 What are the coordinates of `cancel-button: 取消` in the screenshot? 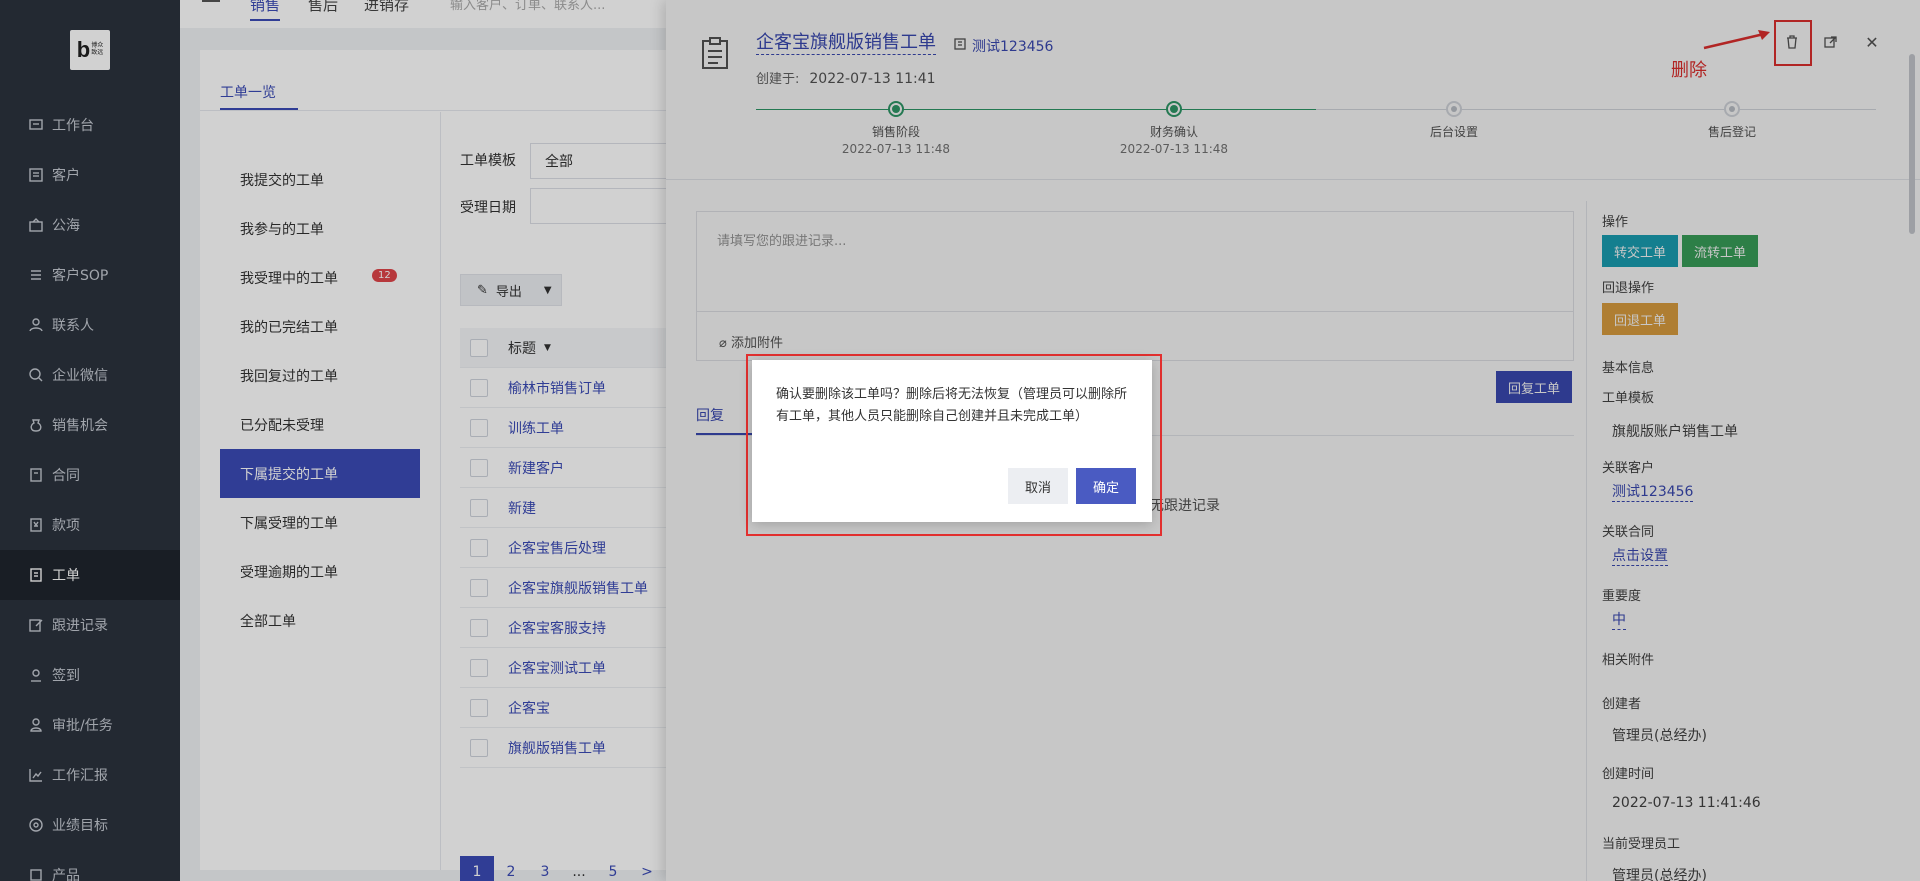 It's located at (1038, 486).